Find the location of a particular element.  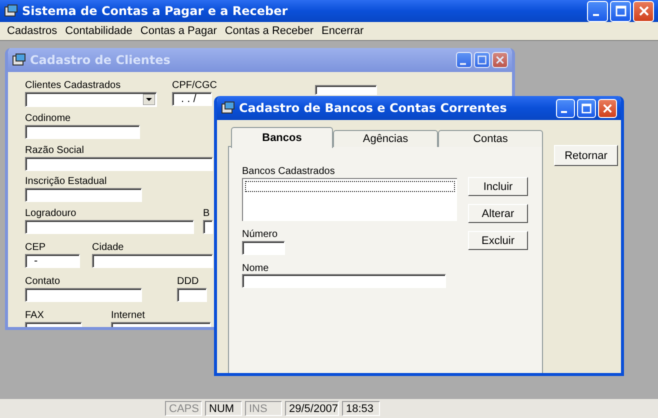

field-label: Bancos Cadastrados is located at coordinates (288, 172).